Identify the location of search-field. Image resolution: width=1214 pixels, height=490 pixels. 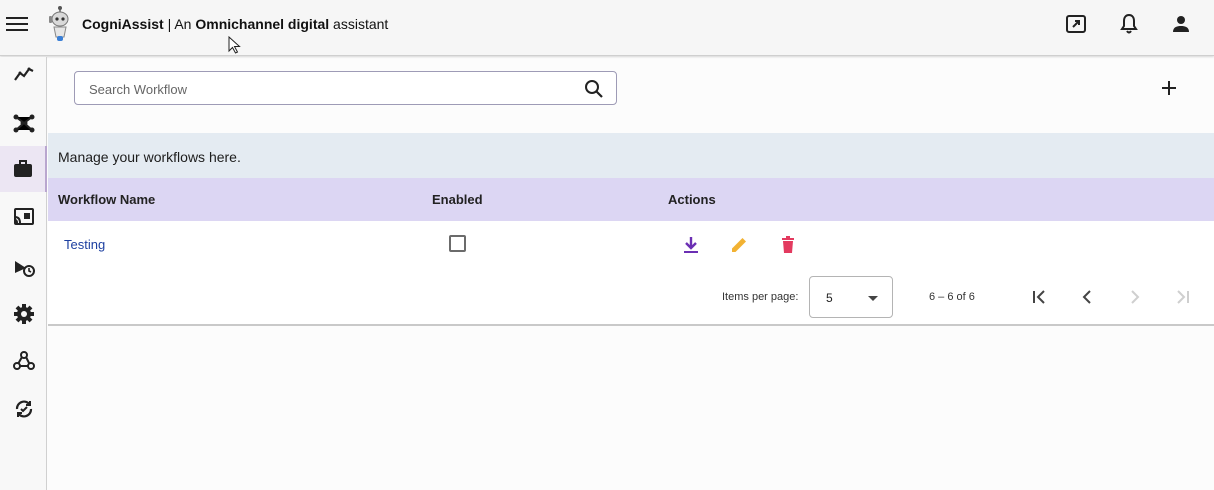
(345, 88).